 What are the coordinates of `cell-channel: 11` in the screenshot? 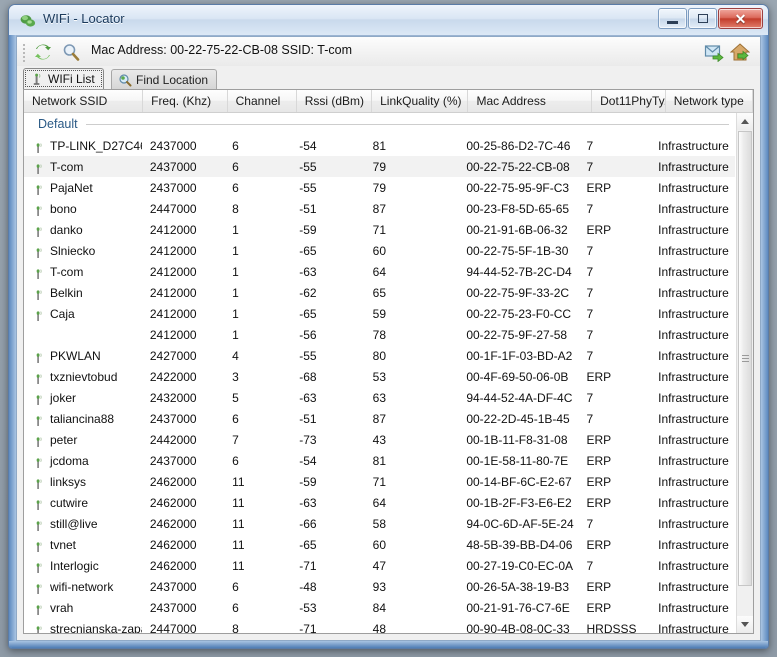 It's located at (238, 523).